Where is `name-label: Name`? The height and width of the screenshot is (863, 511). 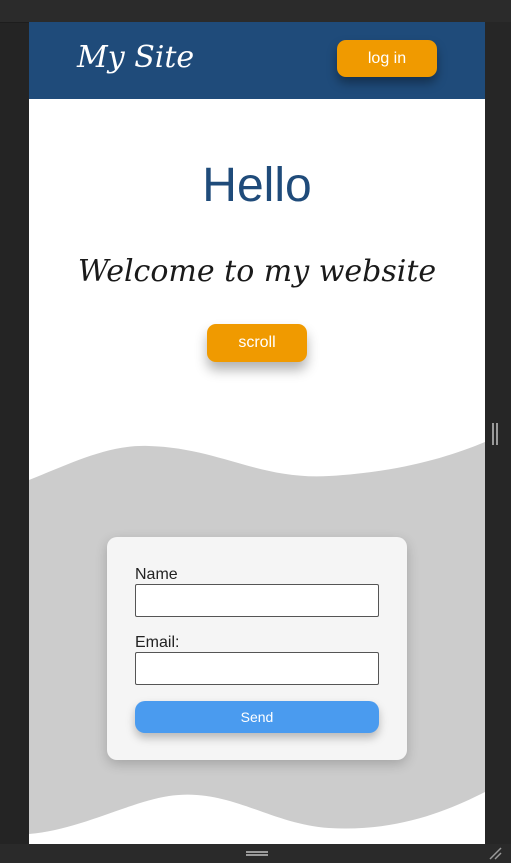
name-label: Name is located at coordinates (156, 574).